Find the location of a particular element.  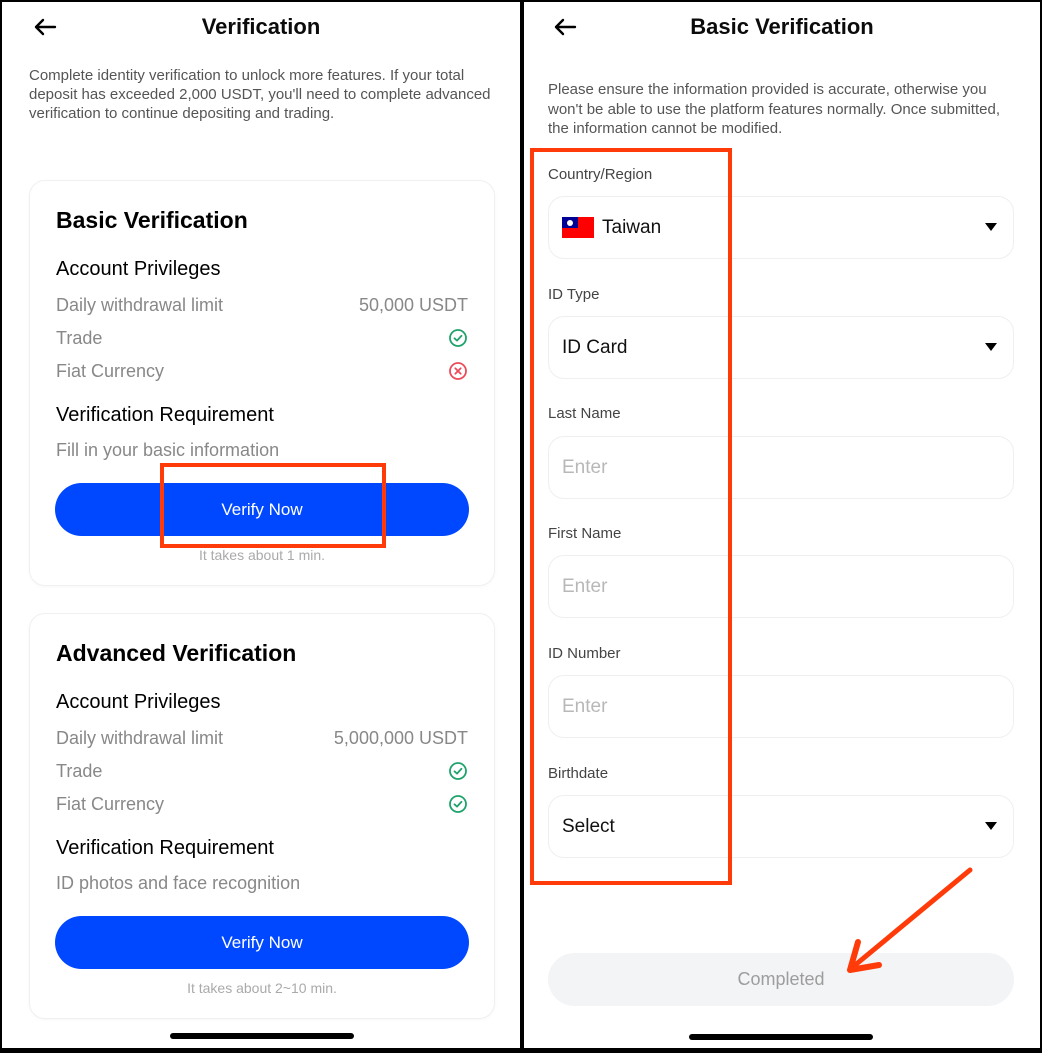

privilege-value: 5,000,000 USDT is located at coordinates (400, 737).